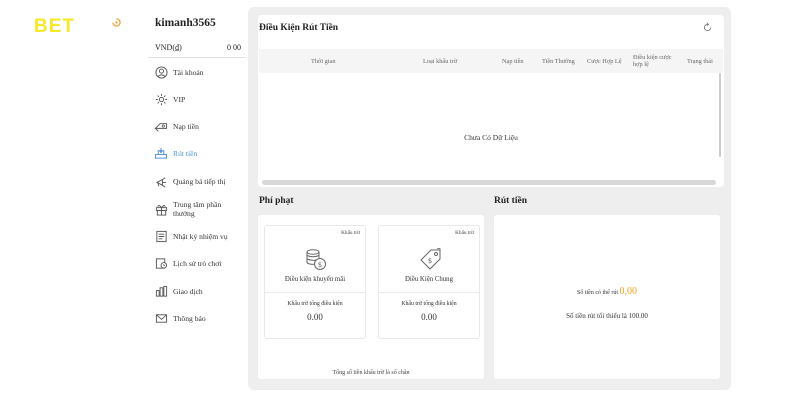  I want to click on refresh-icon, so click(707, 28).